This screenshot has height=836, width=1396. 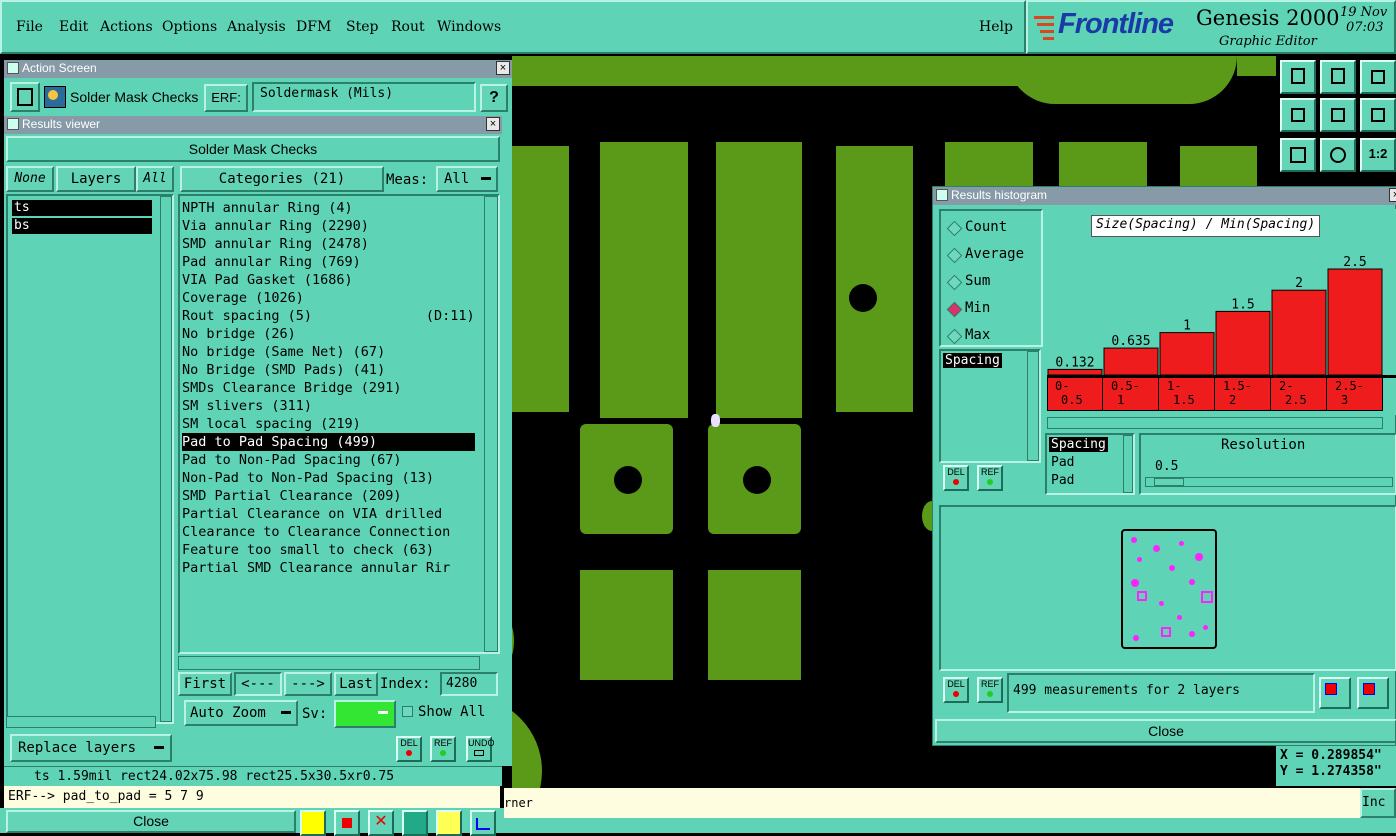 I want to click on menu-actions: Actions, so click(x=126, y=27).